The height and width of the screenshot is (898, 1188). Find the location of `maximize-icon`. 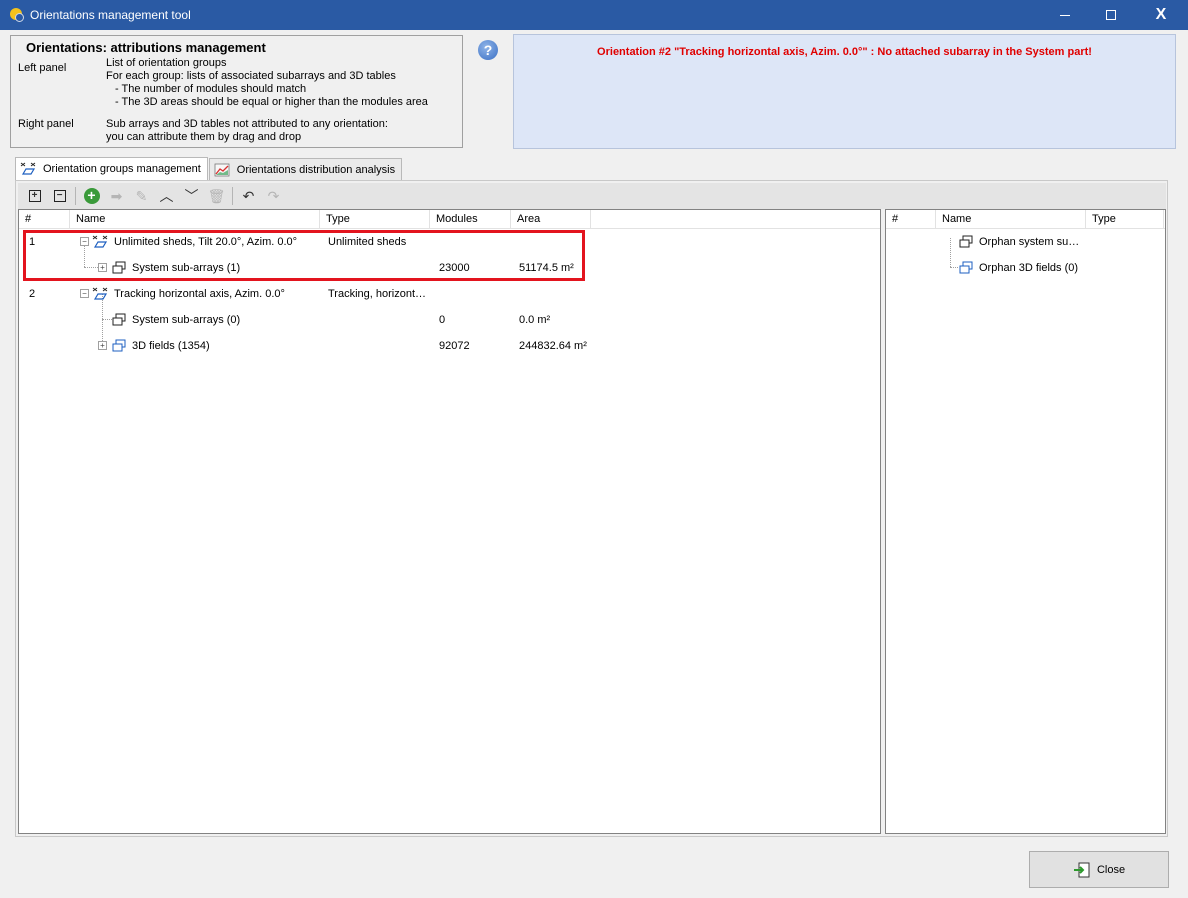

maximize-icon is located at coordinates (1111, 15).